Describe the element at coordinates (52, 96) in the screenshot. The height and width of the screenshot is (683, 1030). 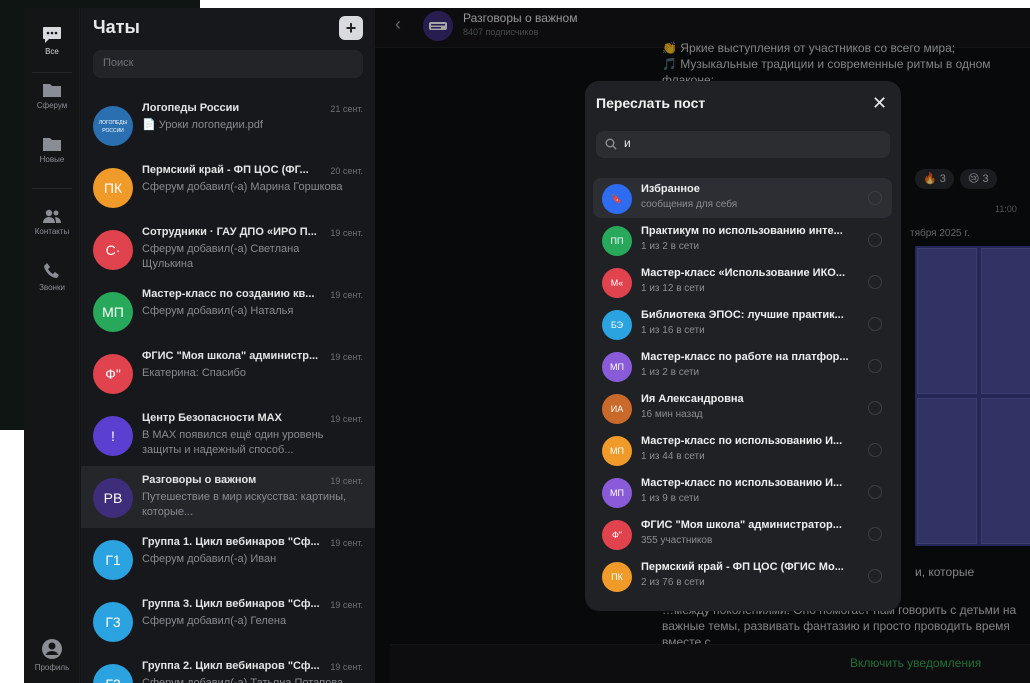
I see `rail-item-sferum: Сферум` at that location.